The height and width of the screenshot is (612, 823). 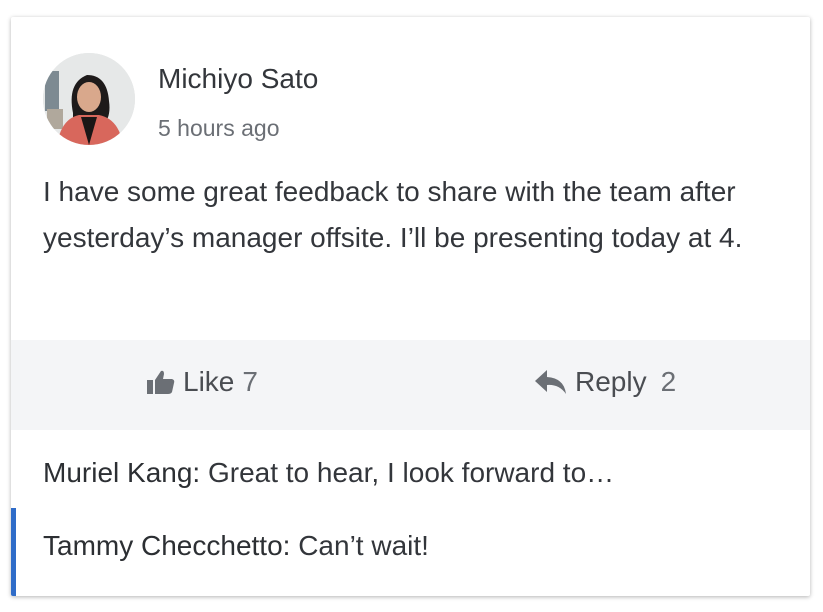 What do you see at coordinates (238, 79) in the screenshot?
I see `author-name: Michiyo Sato` at bounding box center [238, 79].